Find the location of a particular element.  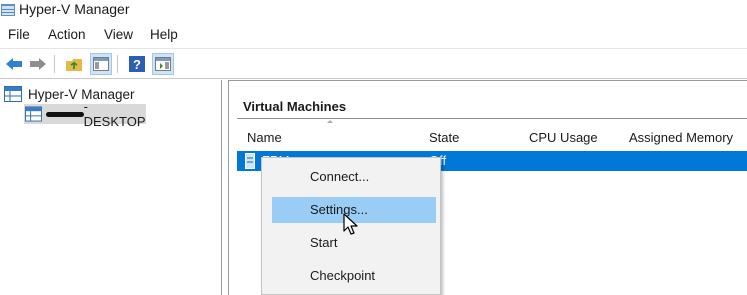

section-divider is located at coordinates (492, 118).